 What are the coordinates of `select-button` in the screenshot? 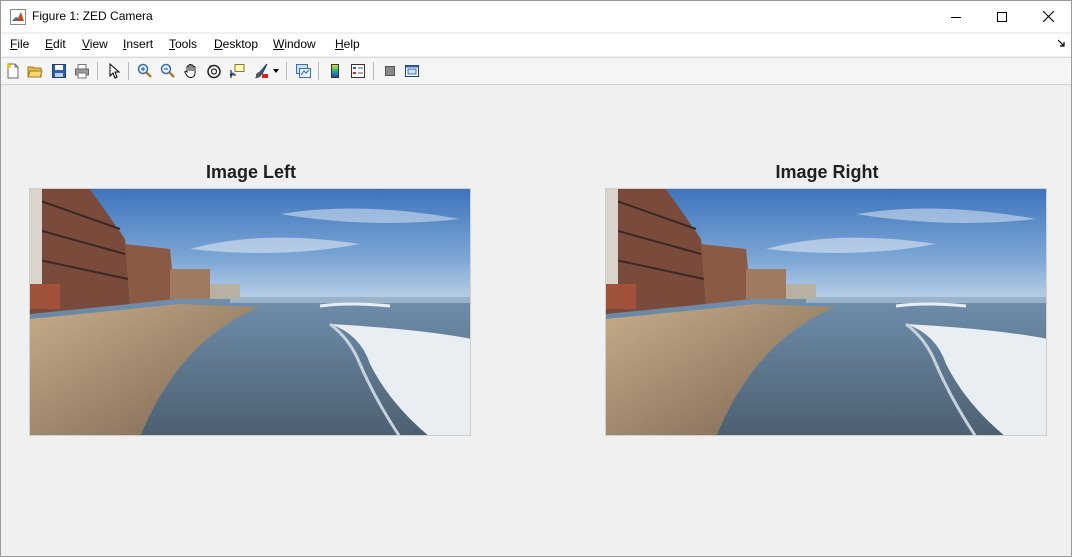 It's located at (114, 71).